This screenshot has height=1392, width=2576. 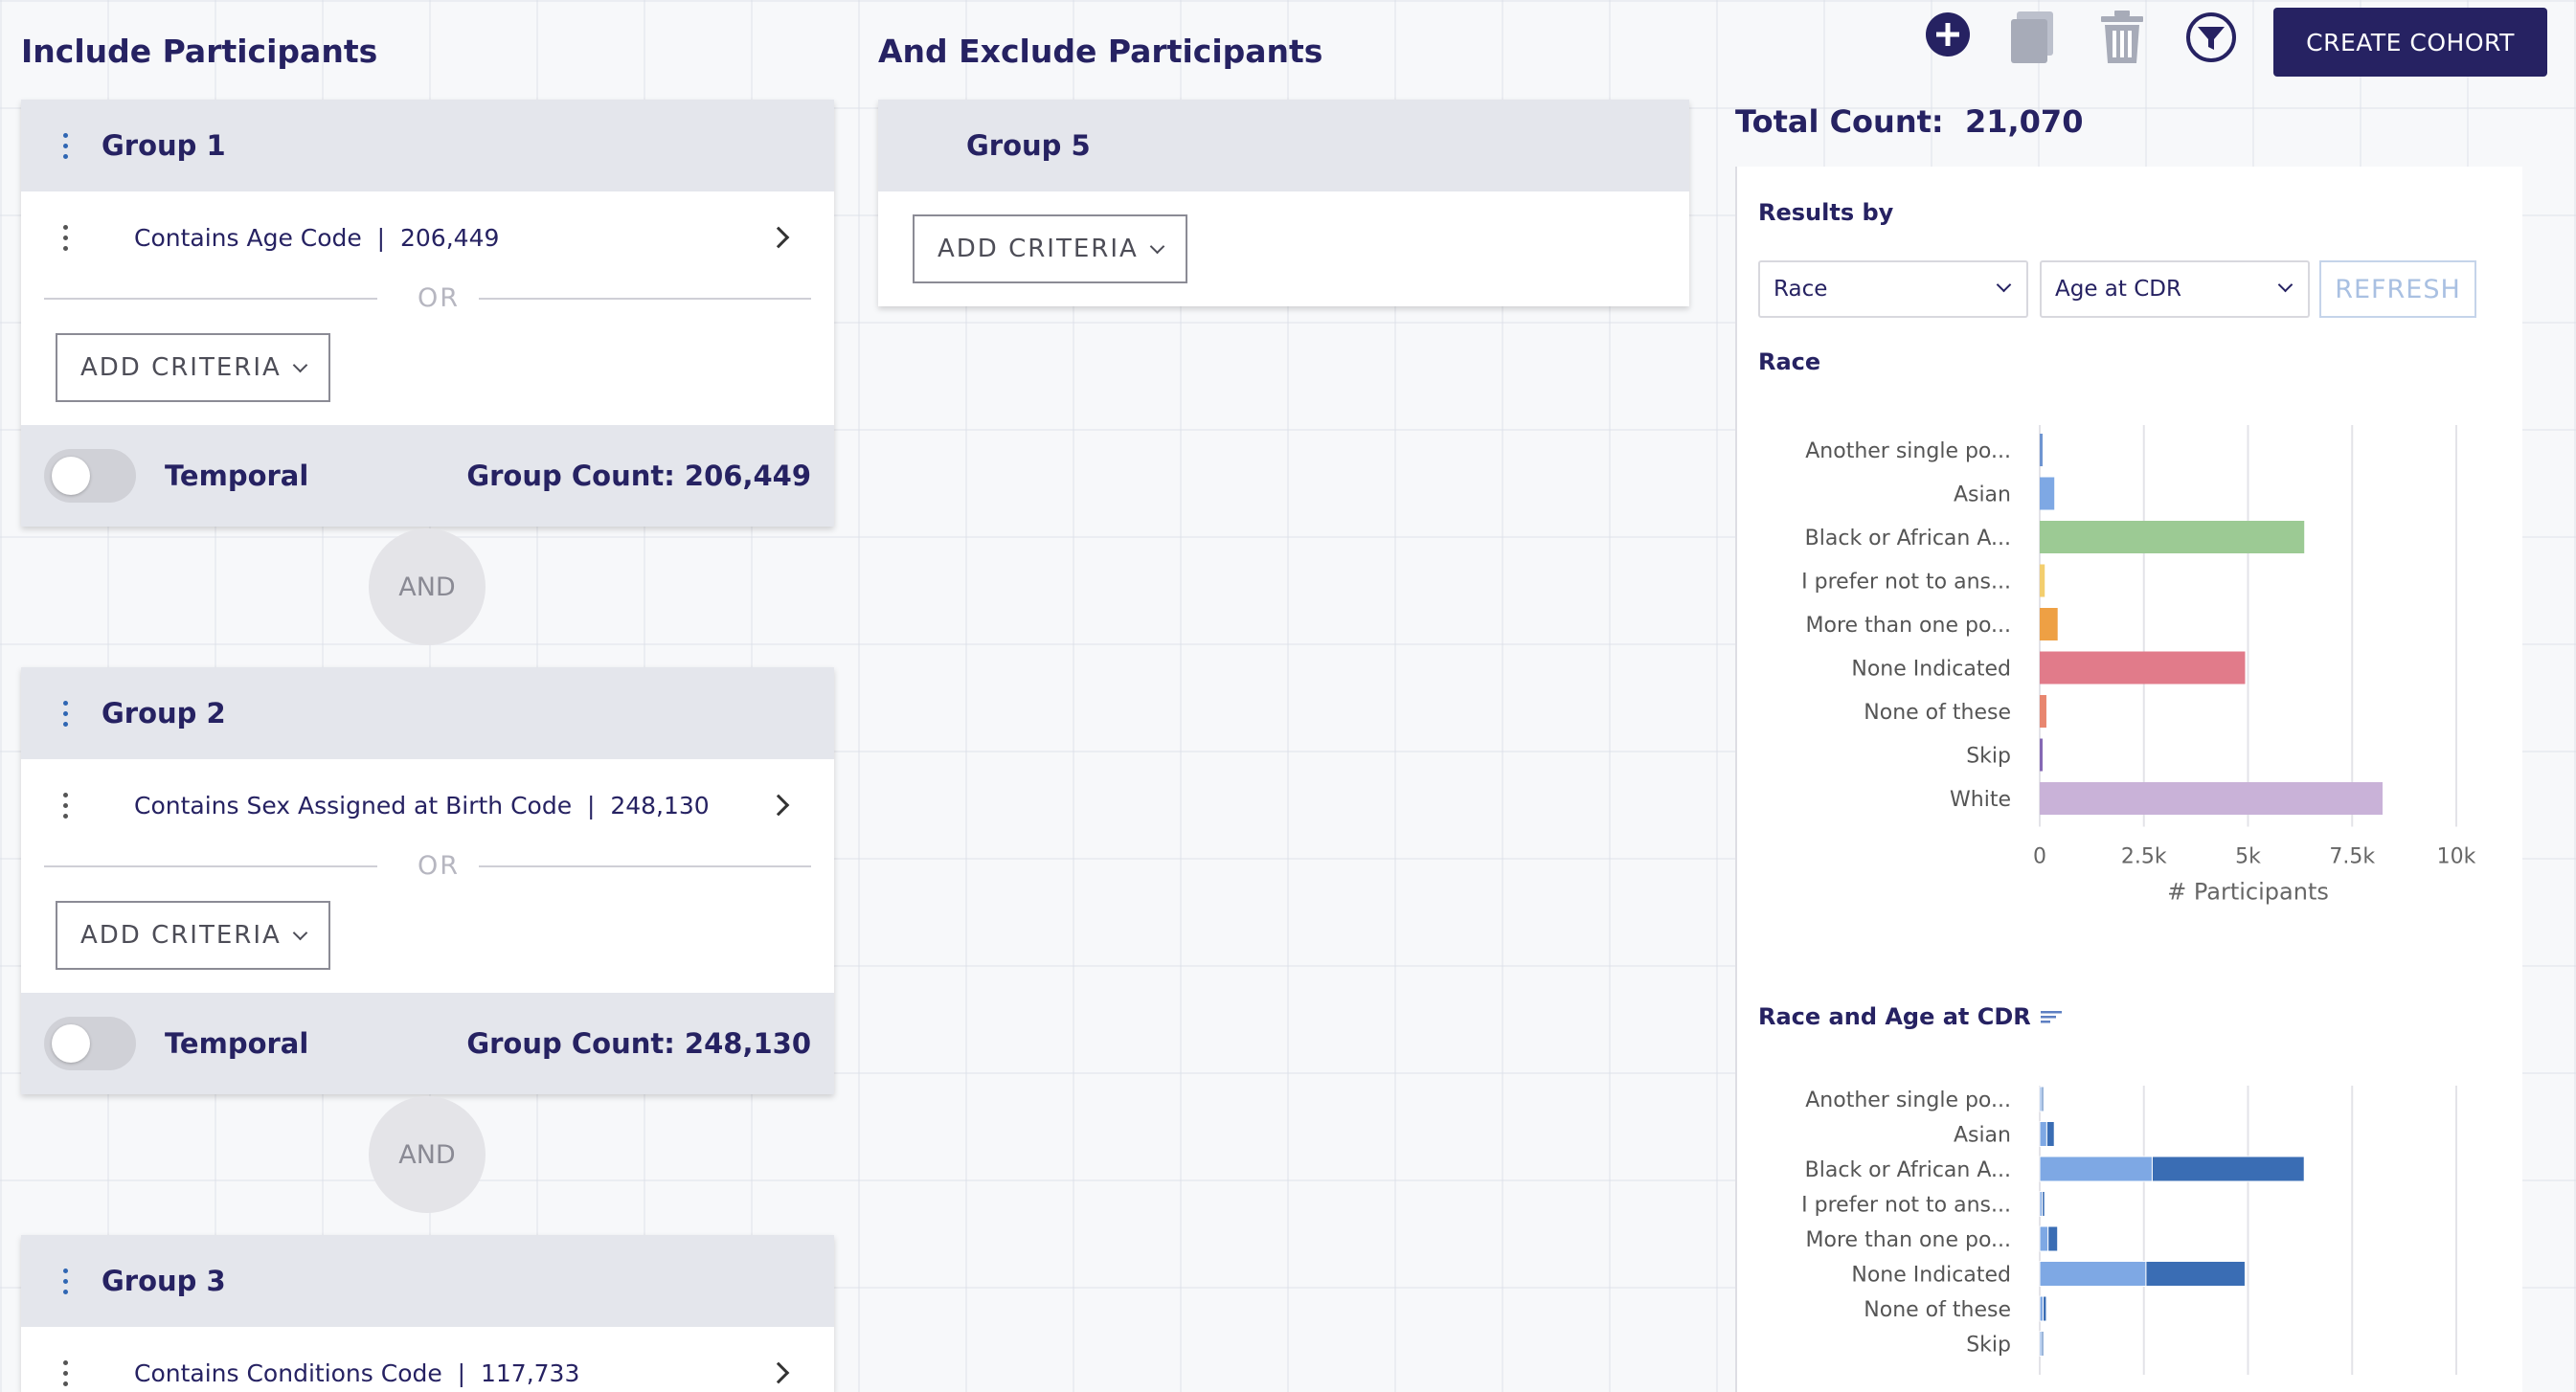 I want to click on criteria-text: Contains Age Code | 206,449, so click(x=452, y=238).